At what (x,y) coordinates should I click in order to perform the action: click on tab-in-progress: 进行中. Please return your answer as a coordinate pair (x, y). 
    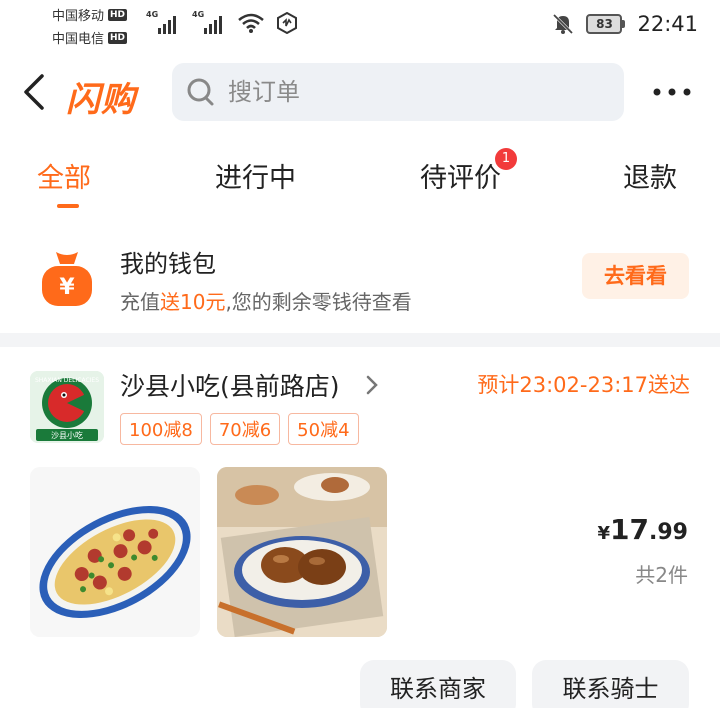
    Looking at the image, I should click on (255, 175).